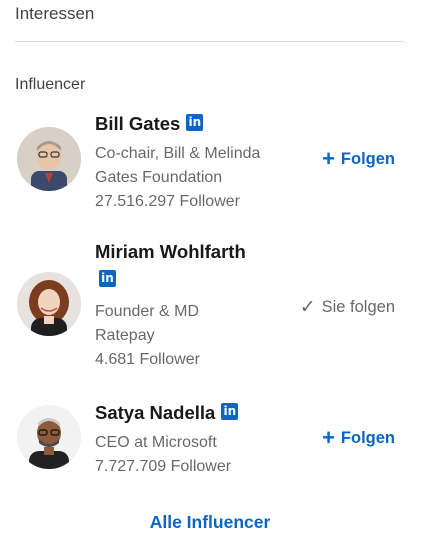 The width and height of the screenshot is (435, 555). What do you see at coordinates (167, 201) in the screenshot?
I see `follower-count: 27.516.297 Follower` at bounding box center [167, 201].